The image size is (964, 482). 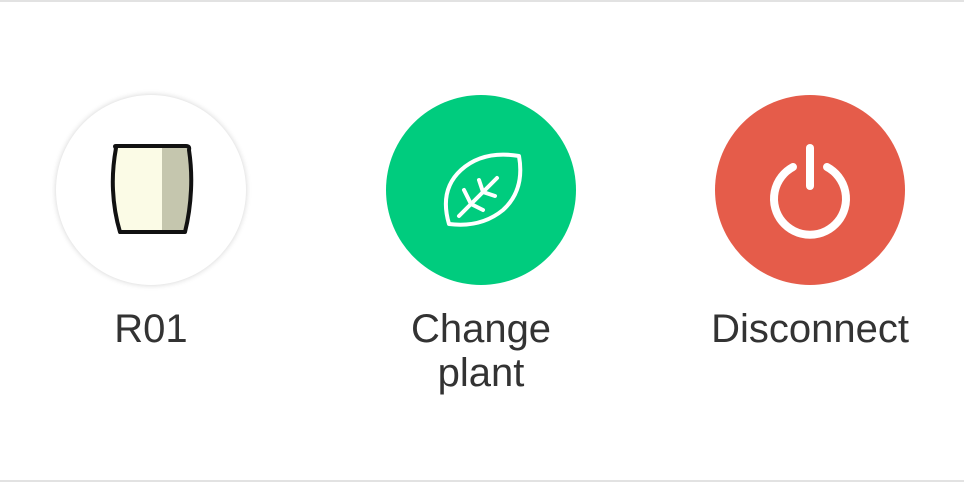 I want to click on pot-label: R01, so click(x=151, y=329).